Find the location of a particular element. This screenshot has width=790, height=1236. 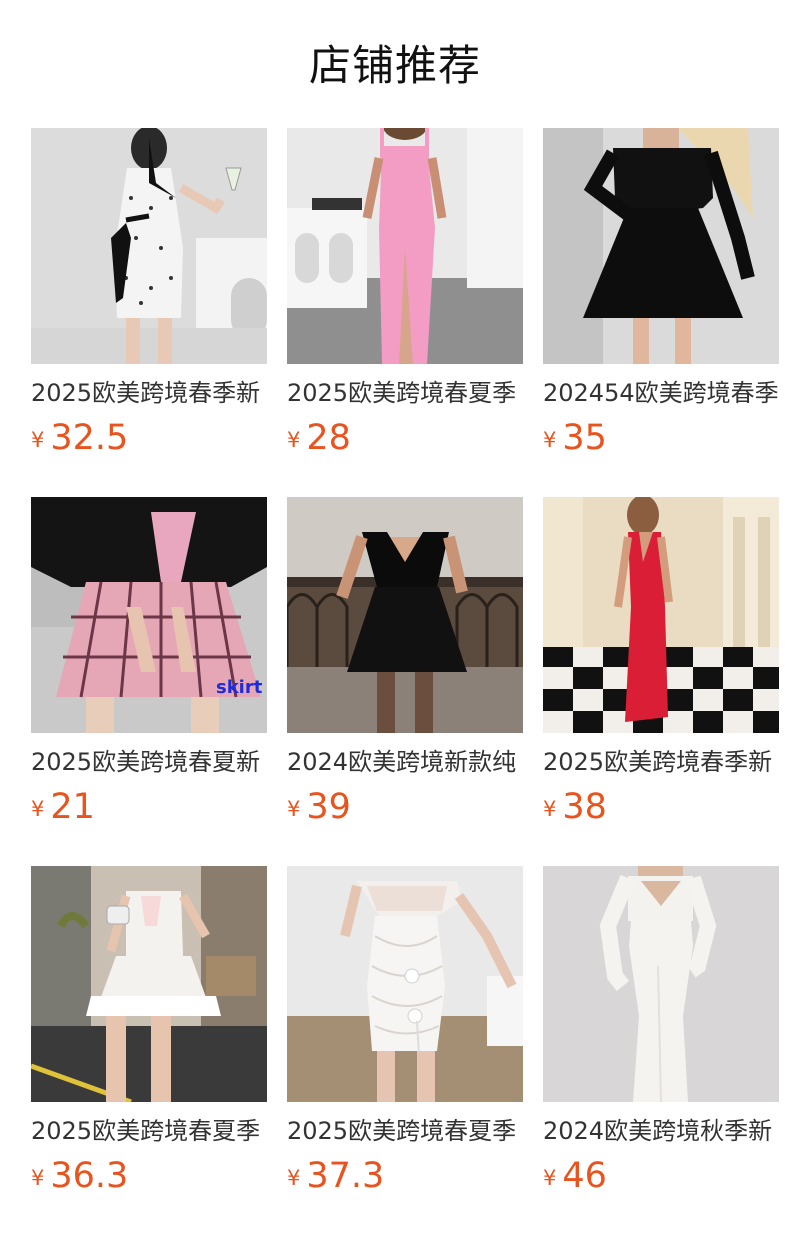

product-card: 2025欧美跨境春夏季 ¥36.3 is located at coordinates (149, 1034).